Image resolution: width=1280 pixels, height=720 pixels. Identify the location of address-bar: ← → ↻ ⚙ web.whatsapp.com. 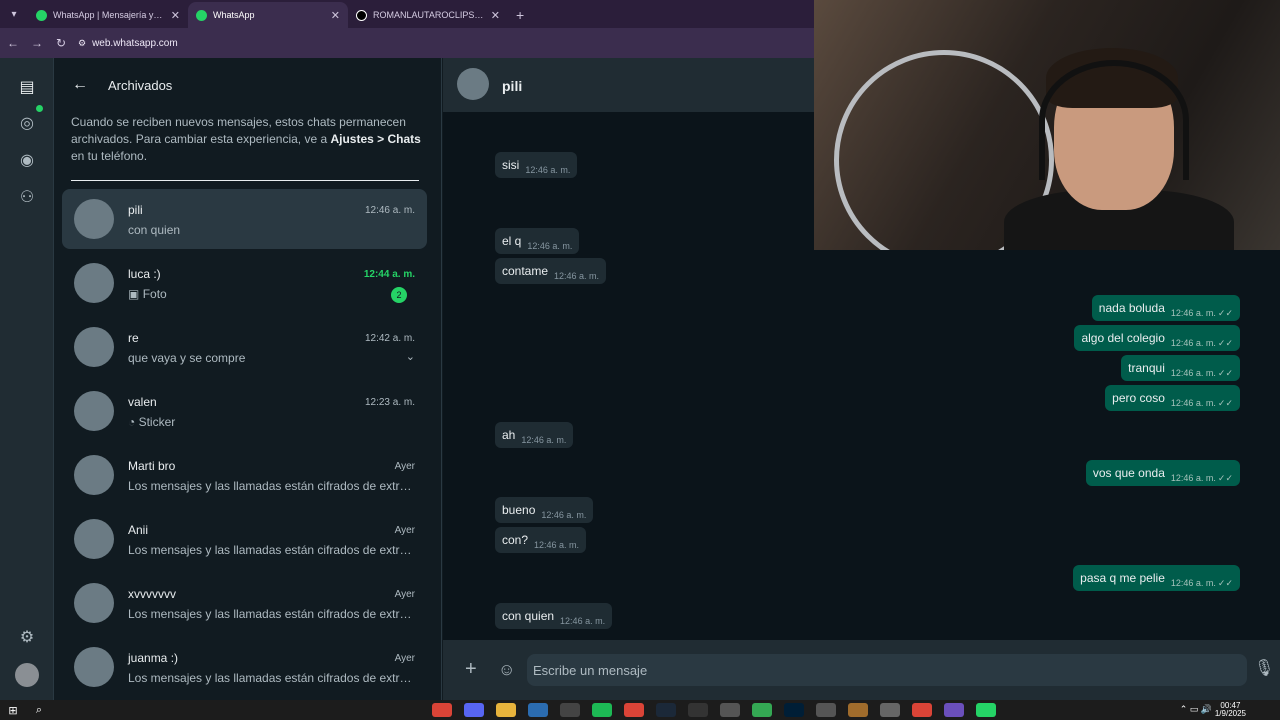
(407, 43).